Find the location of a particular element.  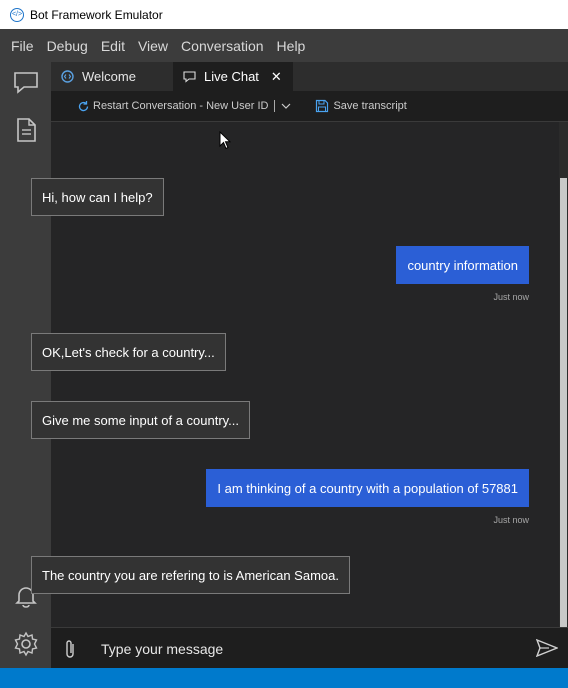

save-transcript-label: Save transcript is located at coordinates (370, 106).